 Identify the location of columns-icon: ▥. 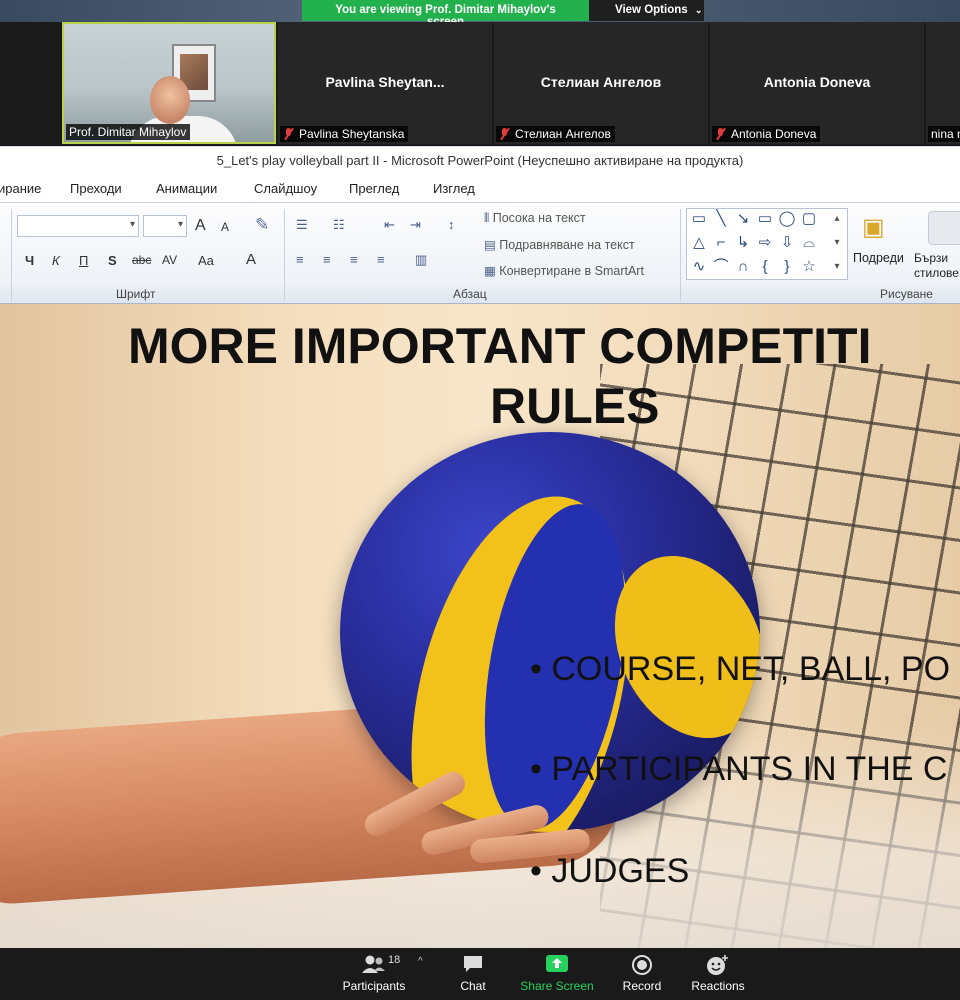
(421, 260).